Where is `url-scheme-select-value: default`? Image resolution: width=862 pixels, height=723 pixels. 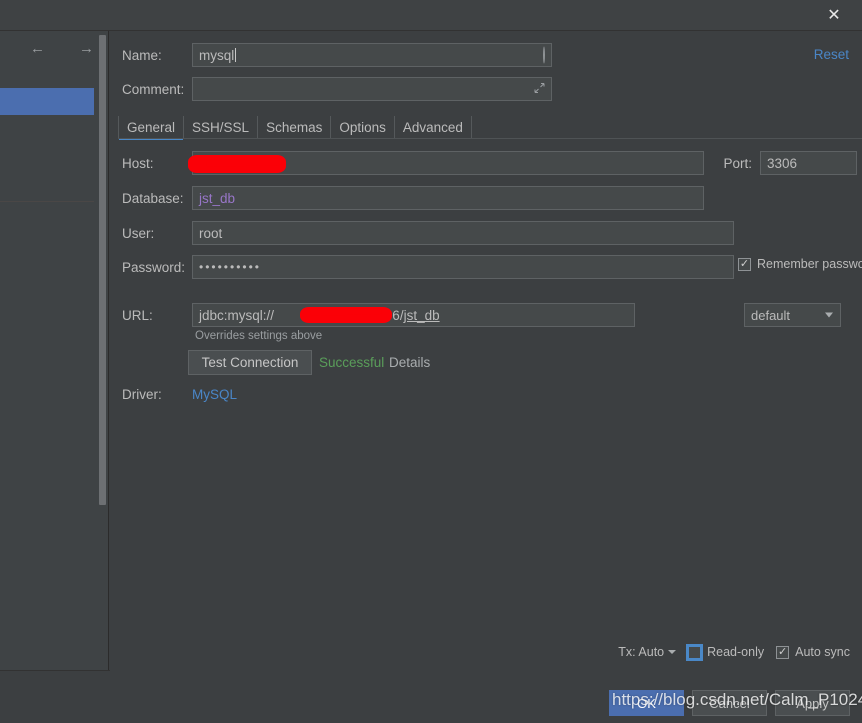
url-scheme-select-value: default is located at coordinates (771, 315).